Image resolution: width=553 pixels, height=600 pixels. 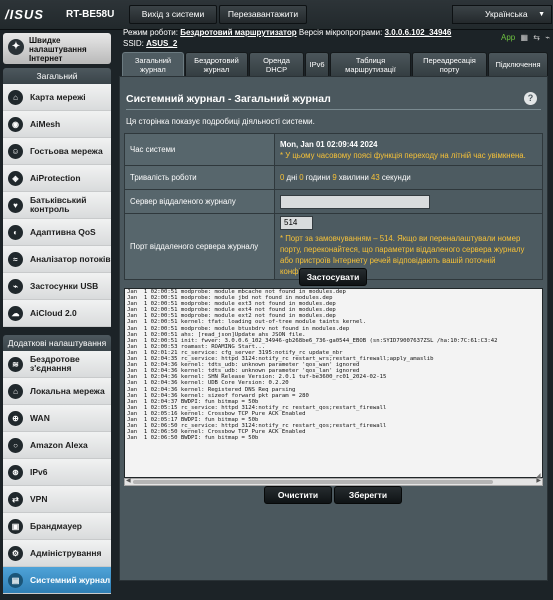 What do you see at coordinates (228, 99) in the screenshot?
I see `page-title: Системний журнал - Загальний журнал` at bounding box center [228, 99].